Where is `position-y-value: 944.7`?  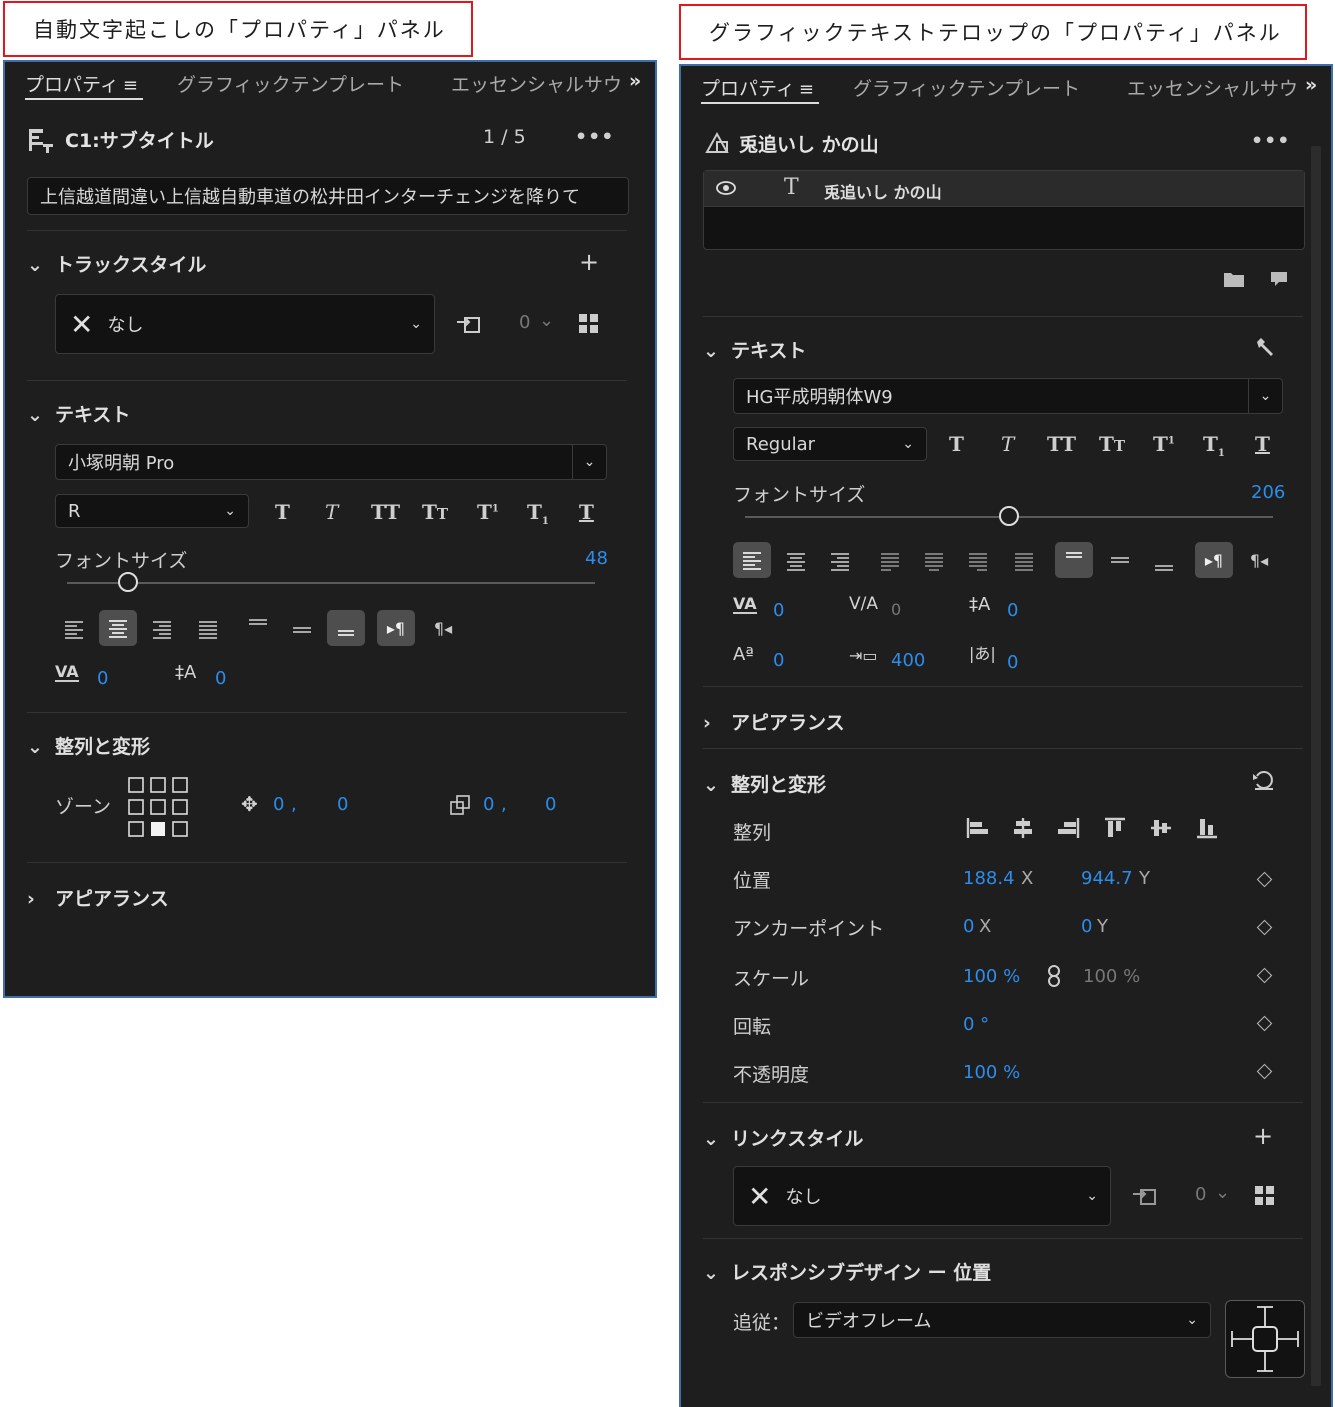 position-y-value: 944.7 is located at coordinates (1107, 878).